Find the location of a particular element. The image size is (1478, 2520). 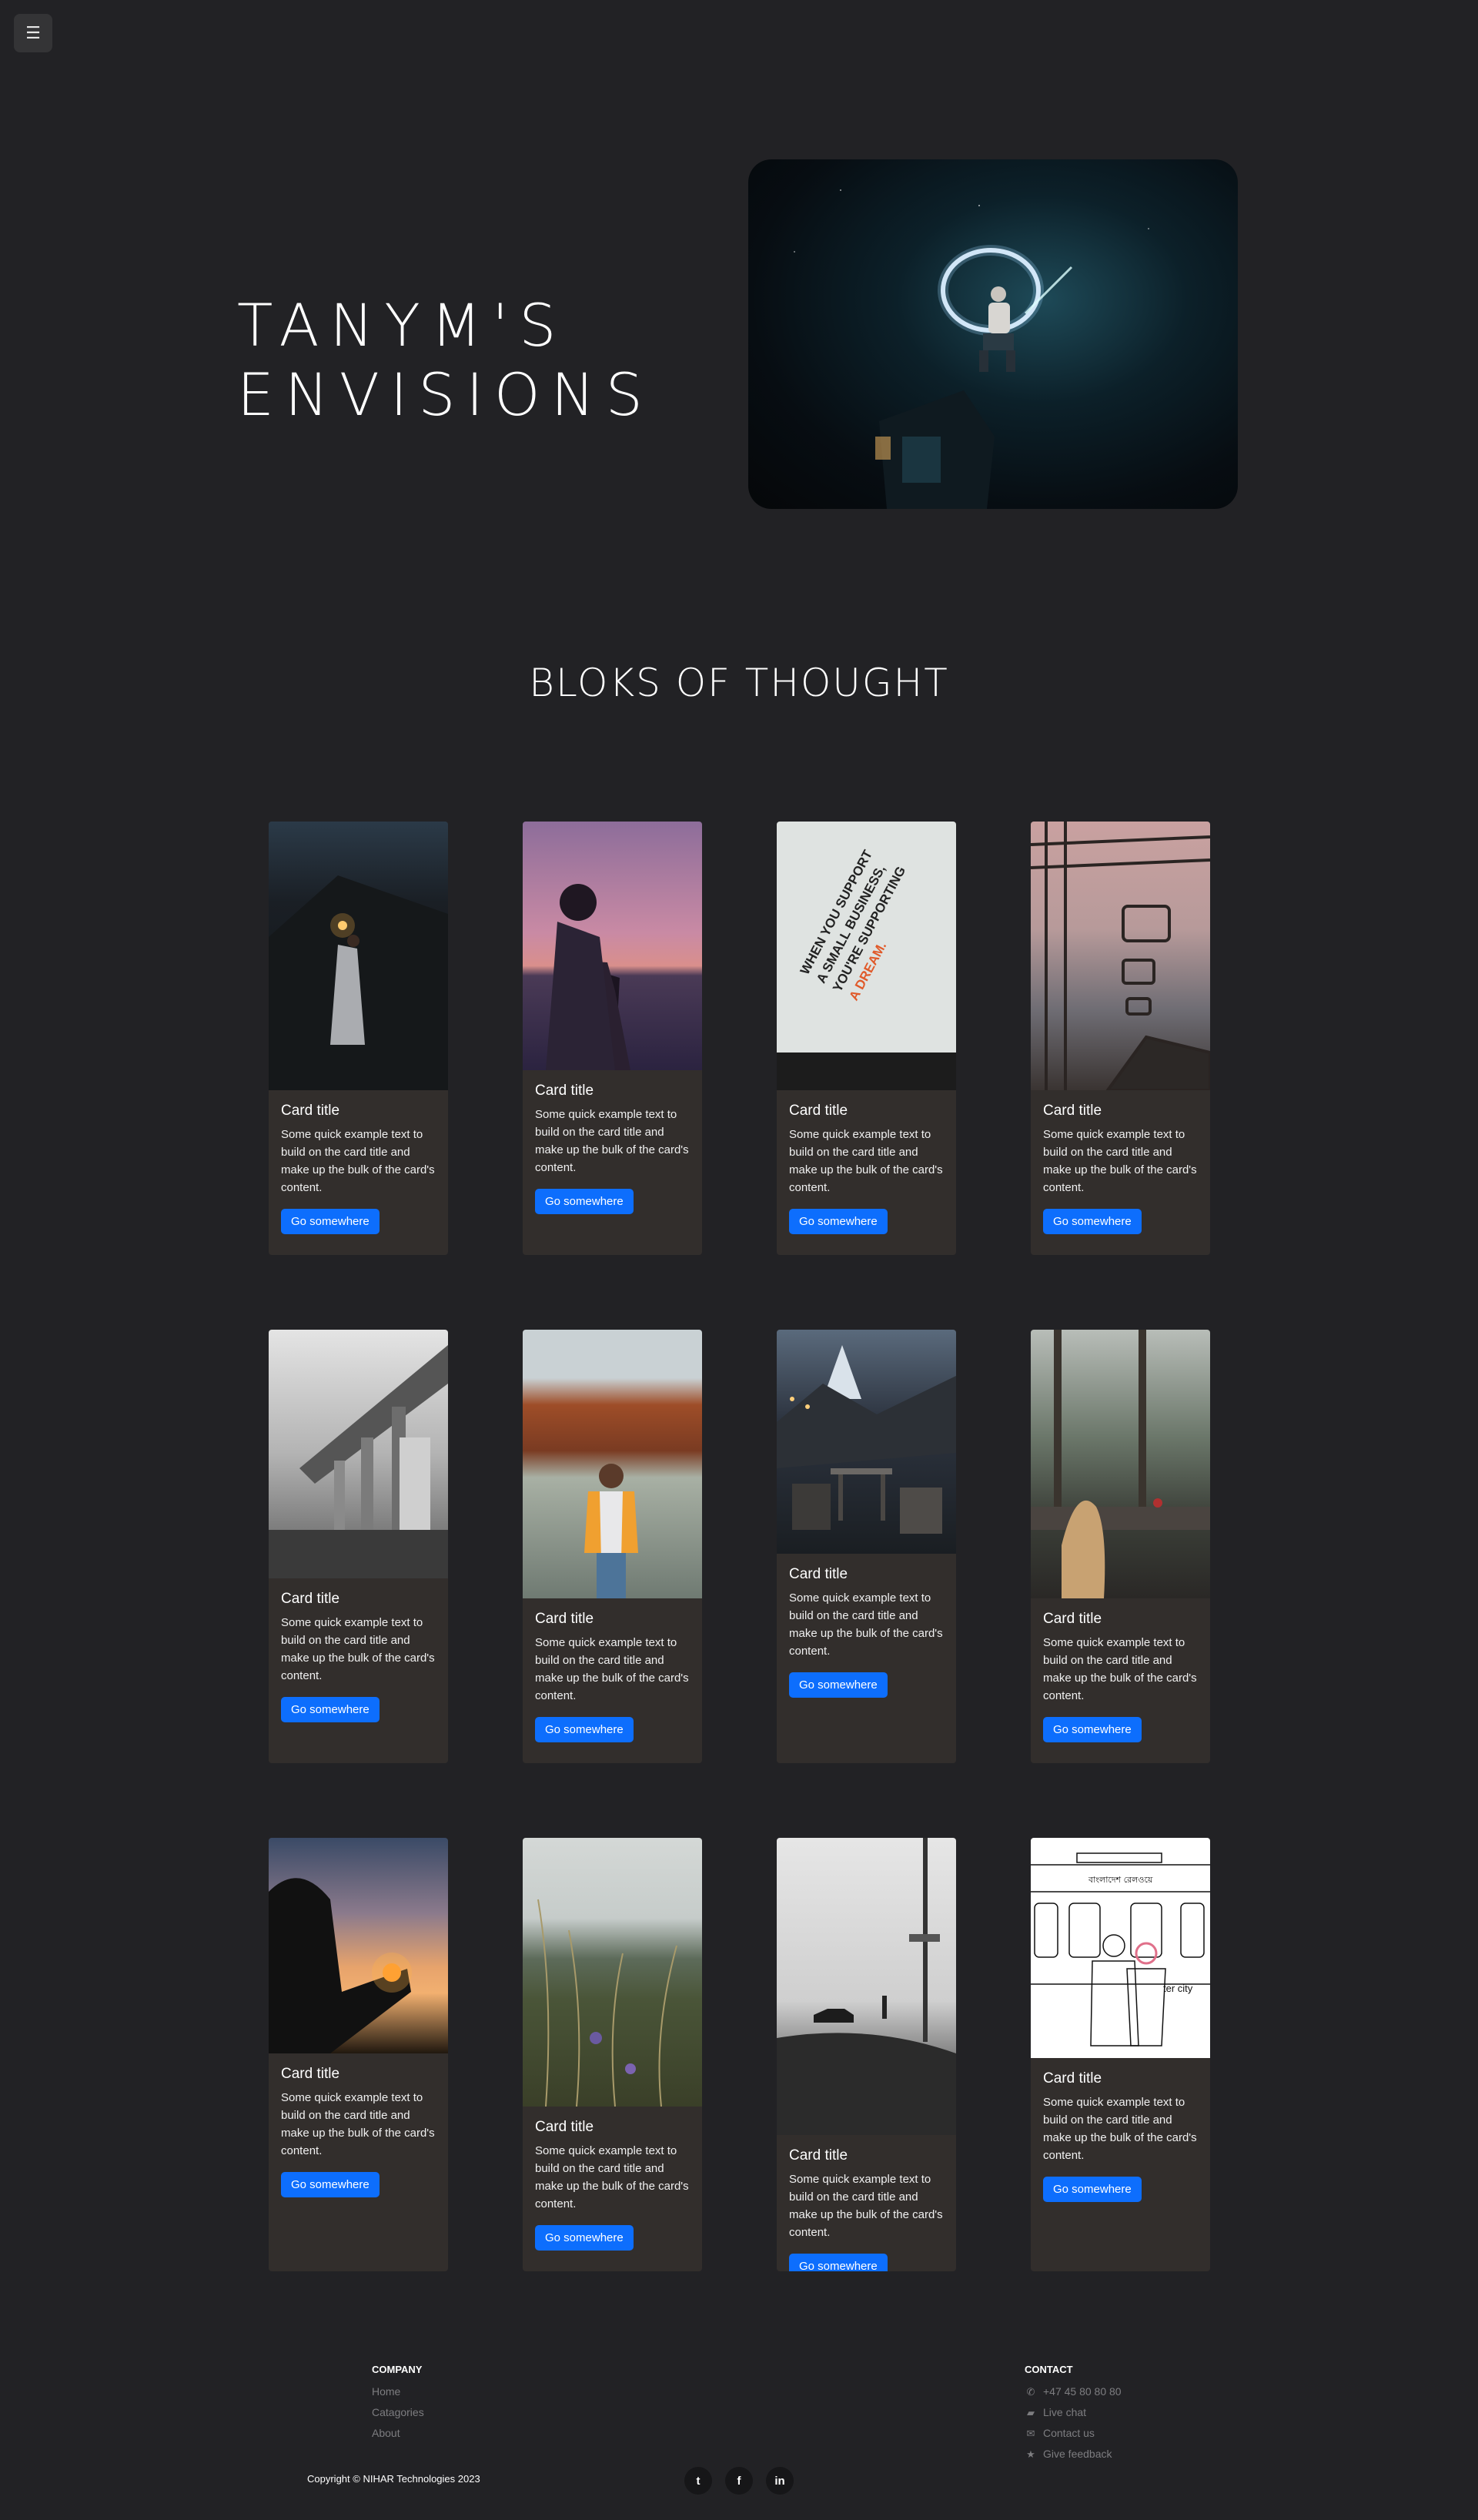

poster-side-text: ter city is located at coordinates (1178, 1988).